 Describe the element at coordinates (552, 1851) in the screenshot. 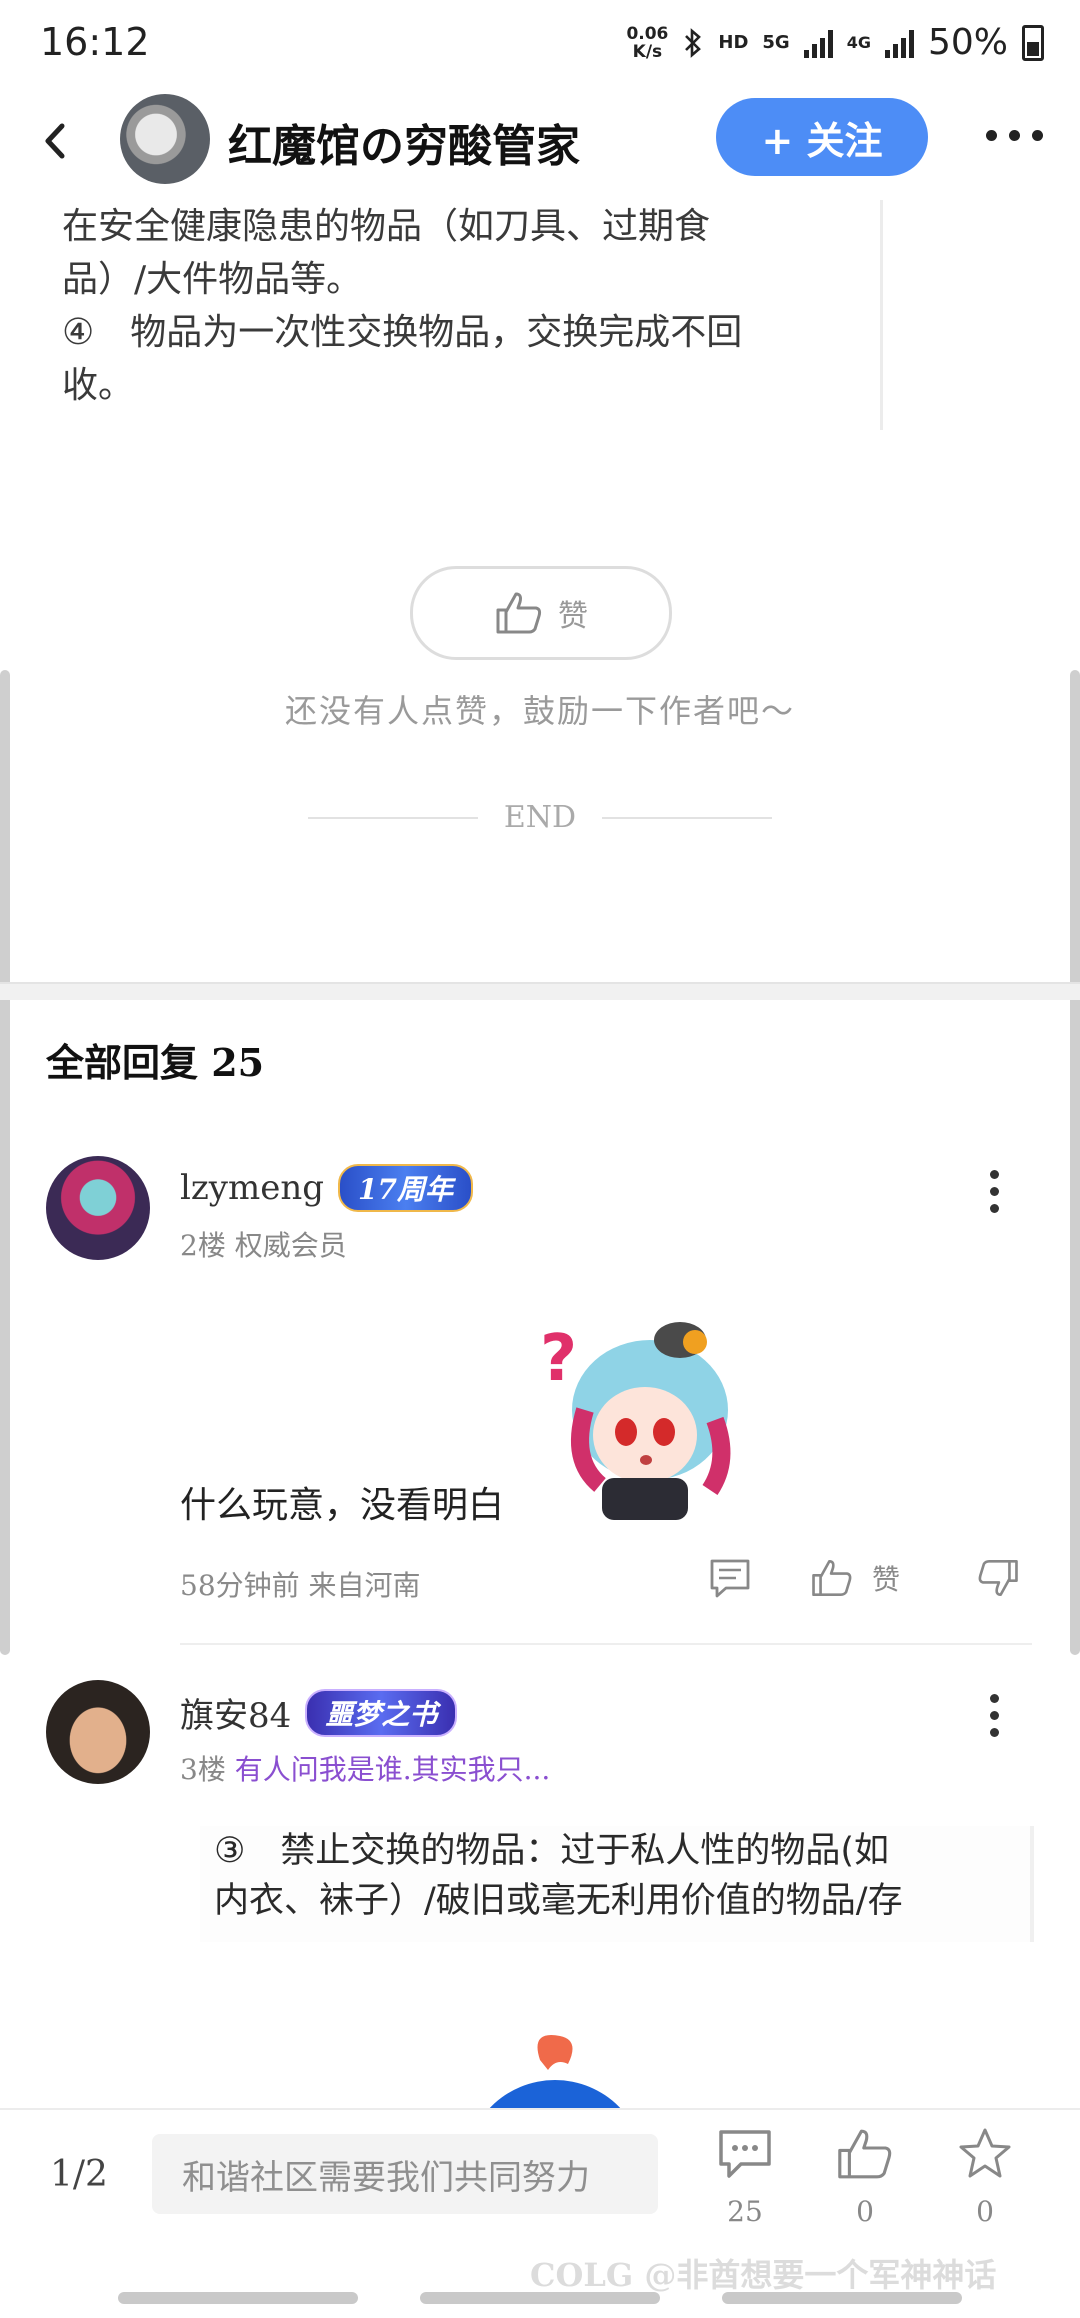

I see `quote-line: ③ 禁止交换的物品：过于私人性的物品(如` at that location.